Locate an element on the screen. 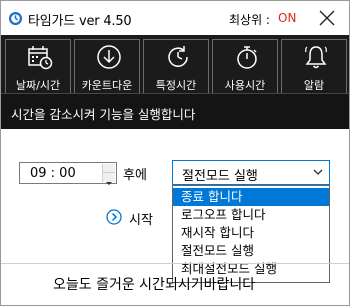 This screenshot has height=306, width=350. time-input: 09 : 00 is located at coordinates (68, 173).